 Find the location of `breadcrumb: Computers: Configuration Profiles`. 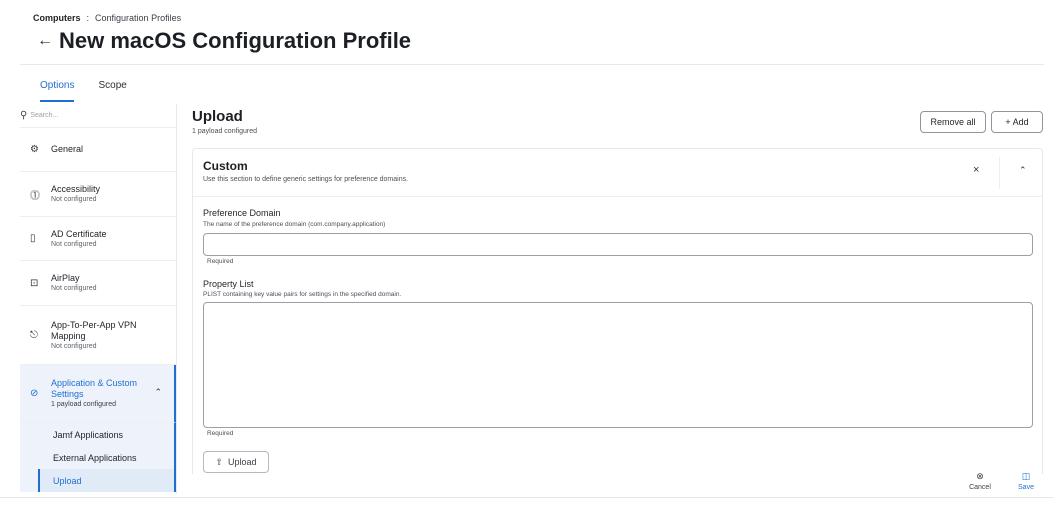

breadcrumb: Computers: Configuration Profiles is located at coordinates (107, 18).